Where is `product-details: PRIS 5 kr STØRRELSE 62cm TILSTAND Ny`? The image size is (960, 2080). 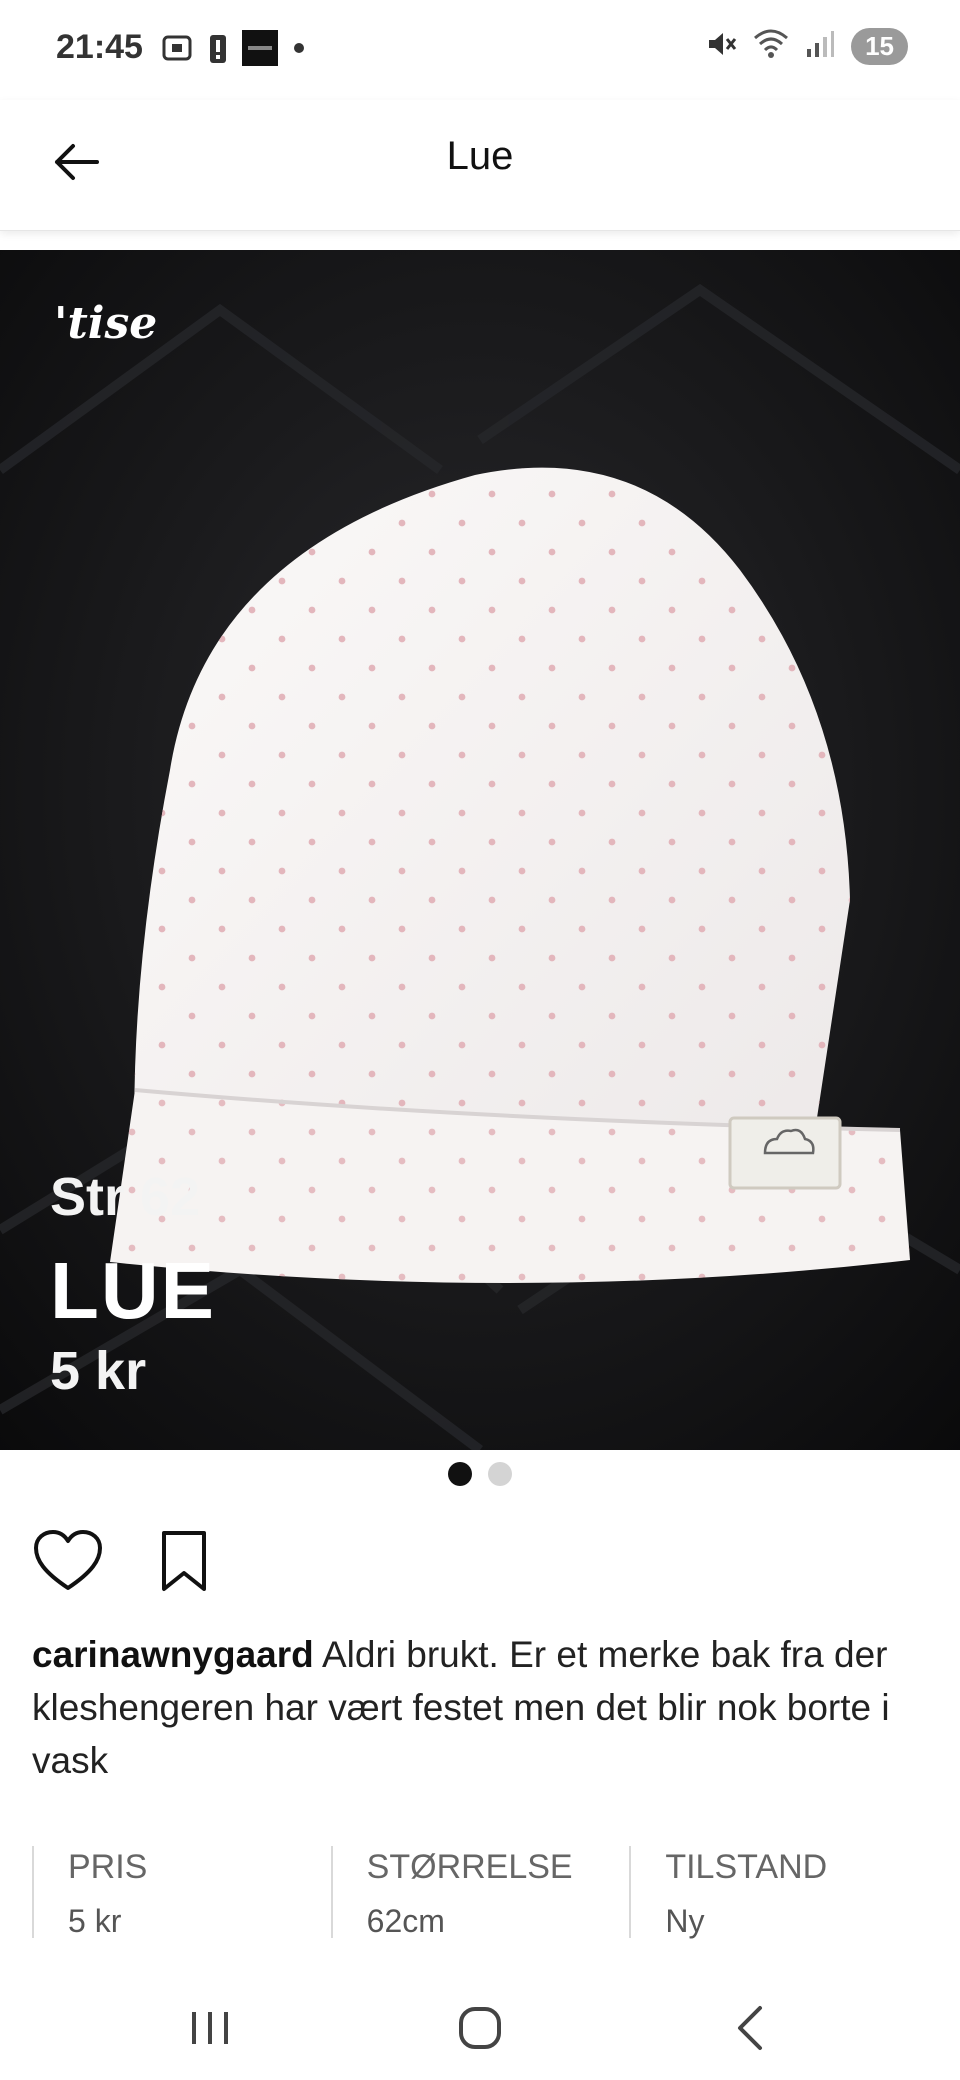 product-details: PRIS 5 kr STØRRELSE 62cm TILSTAND Ny is located at coordinates (480, 1892).